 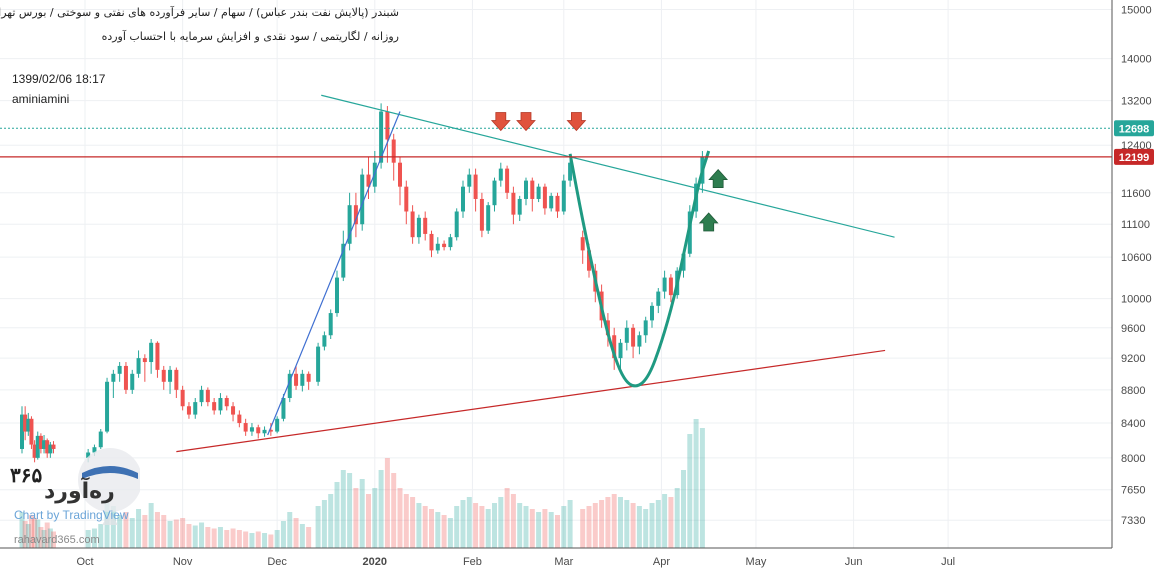 What do you see at coordinates (1133, 329) in the screenshot?
I see `y-tick-label: 9600` at bounding box center [1133, 329].